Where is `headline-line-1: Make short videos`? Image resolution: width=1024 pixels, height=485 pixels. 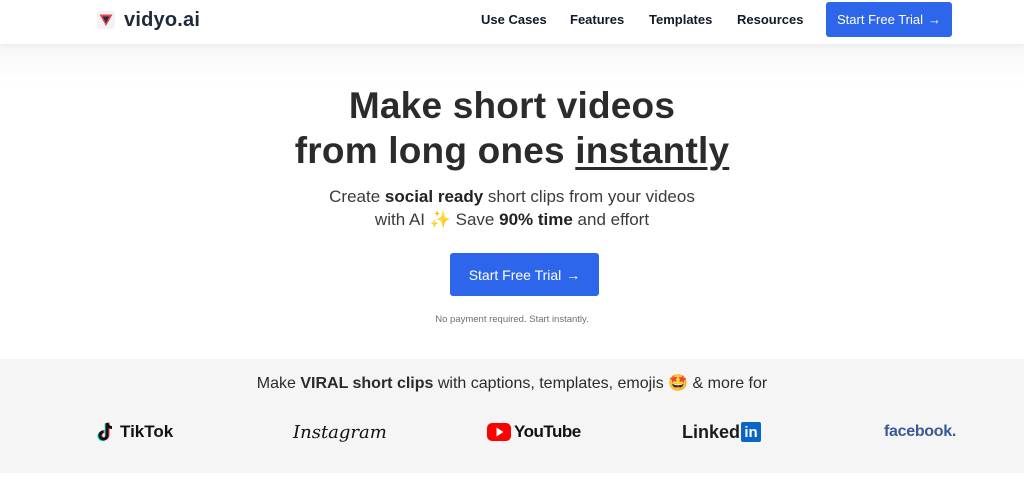 headline-line-1: Make short videos is located at coordinates (512, 105).